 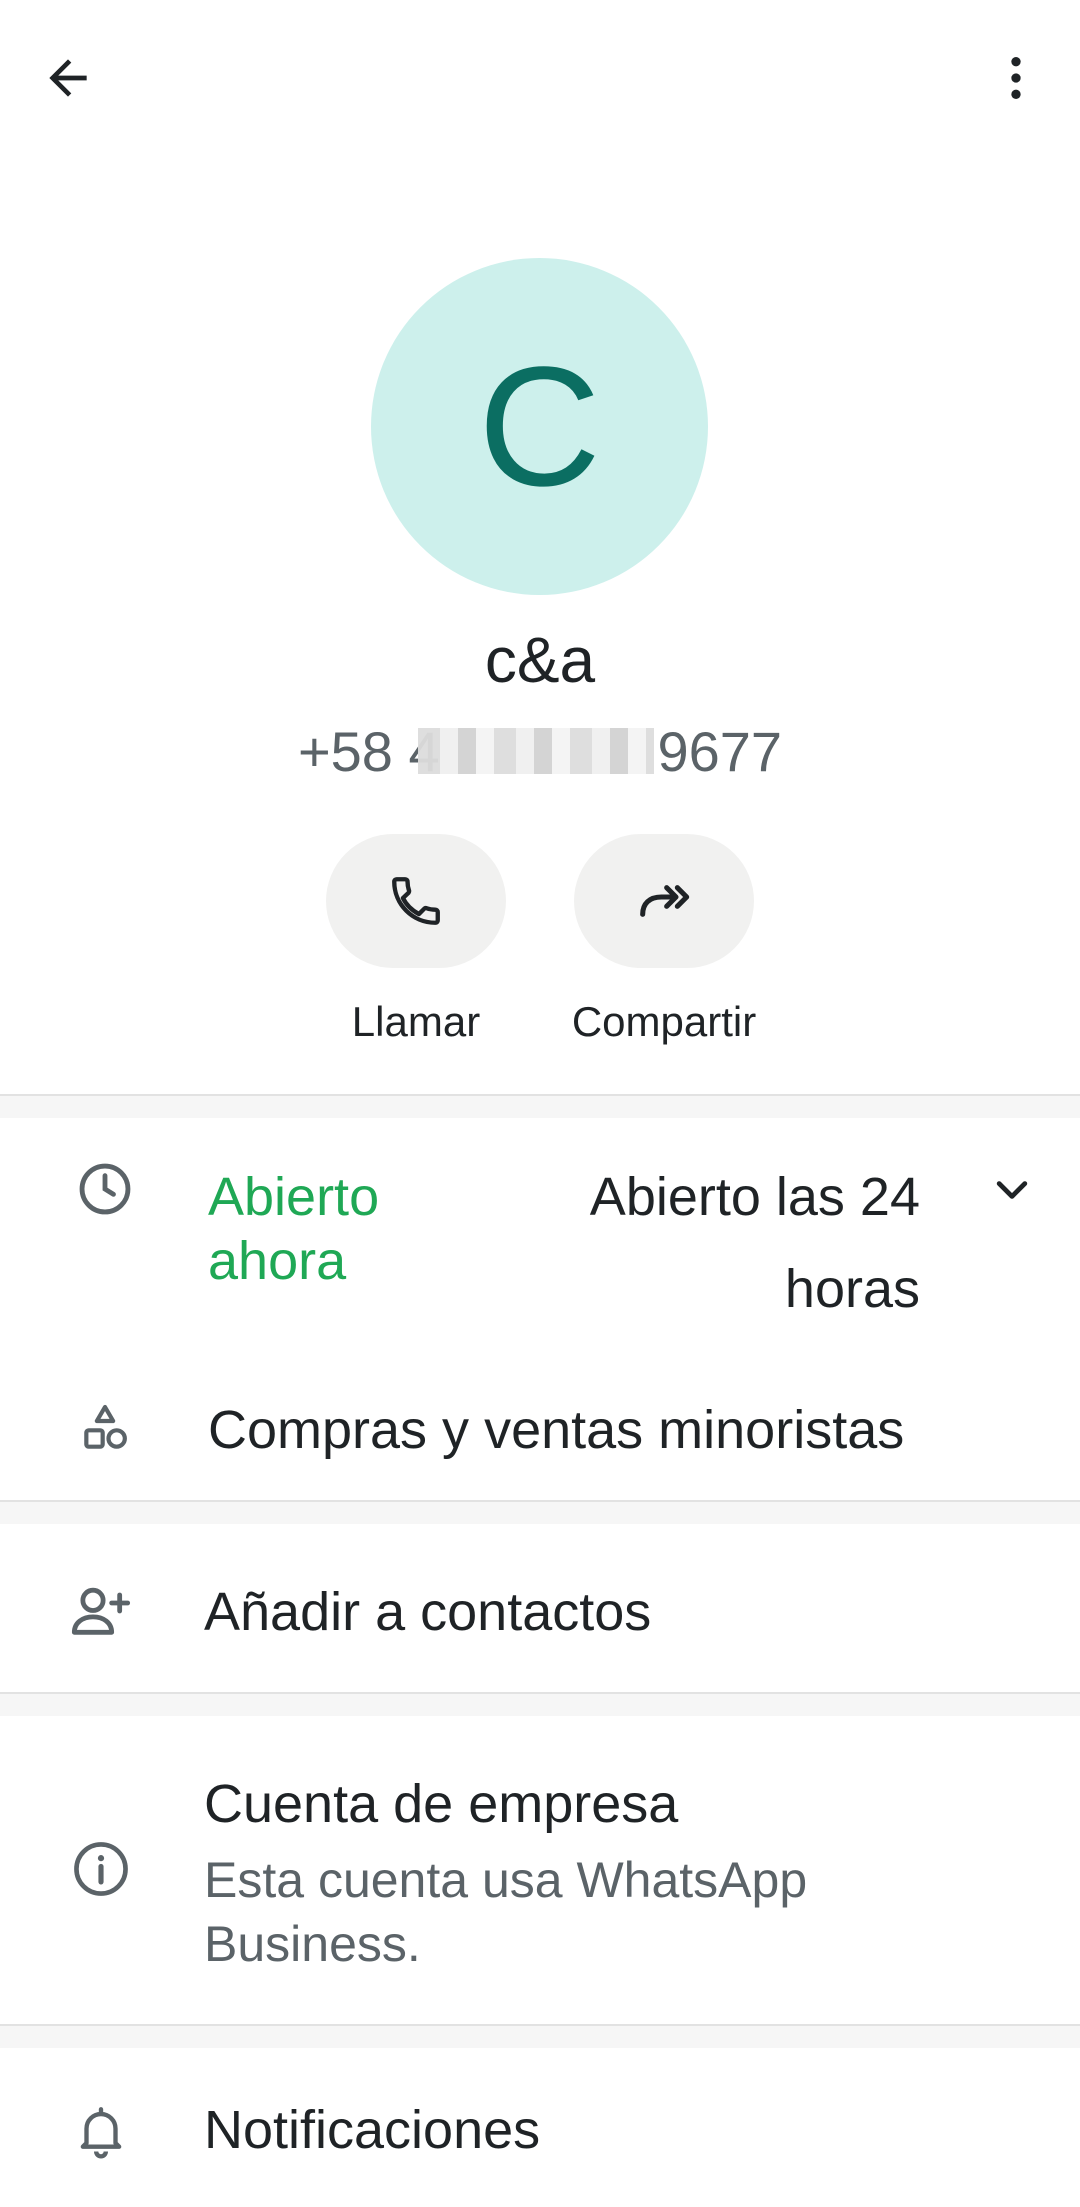 I want to click on call-button, so click(x=416, y=901).